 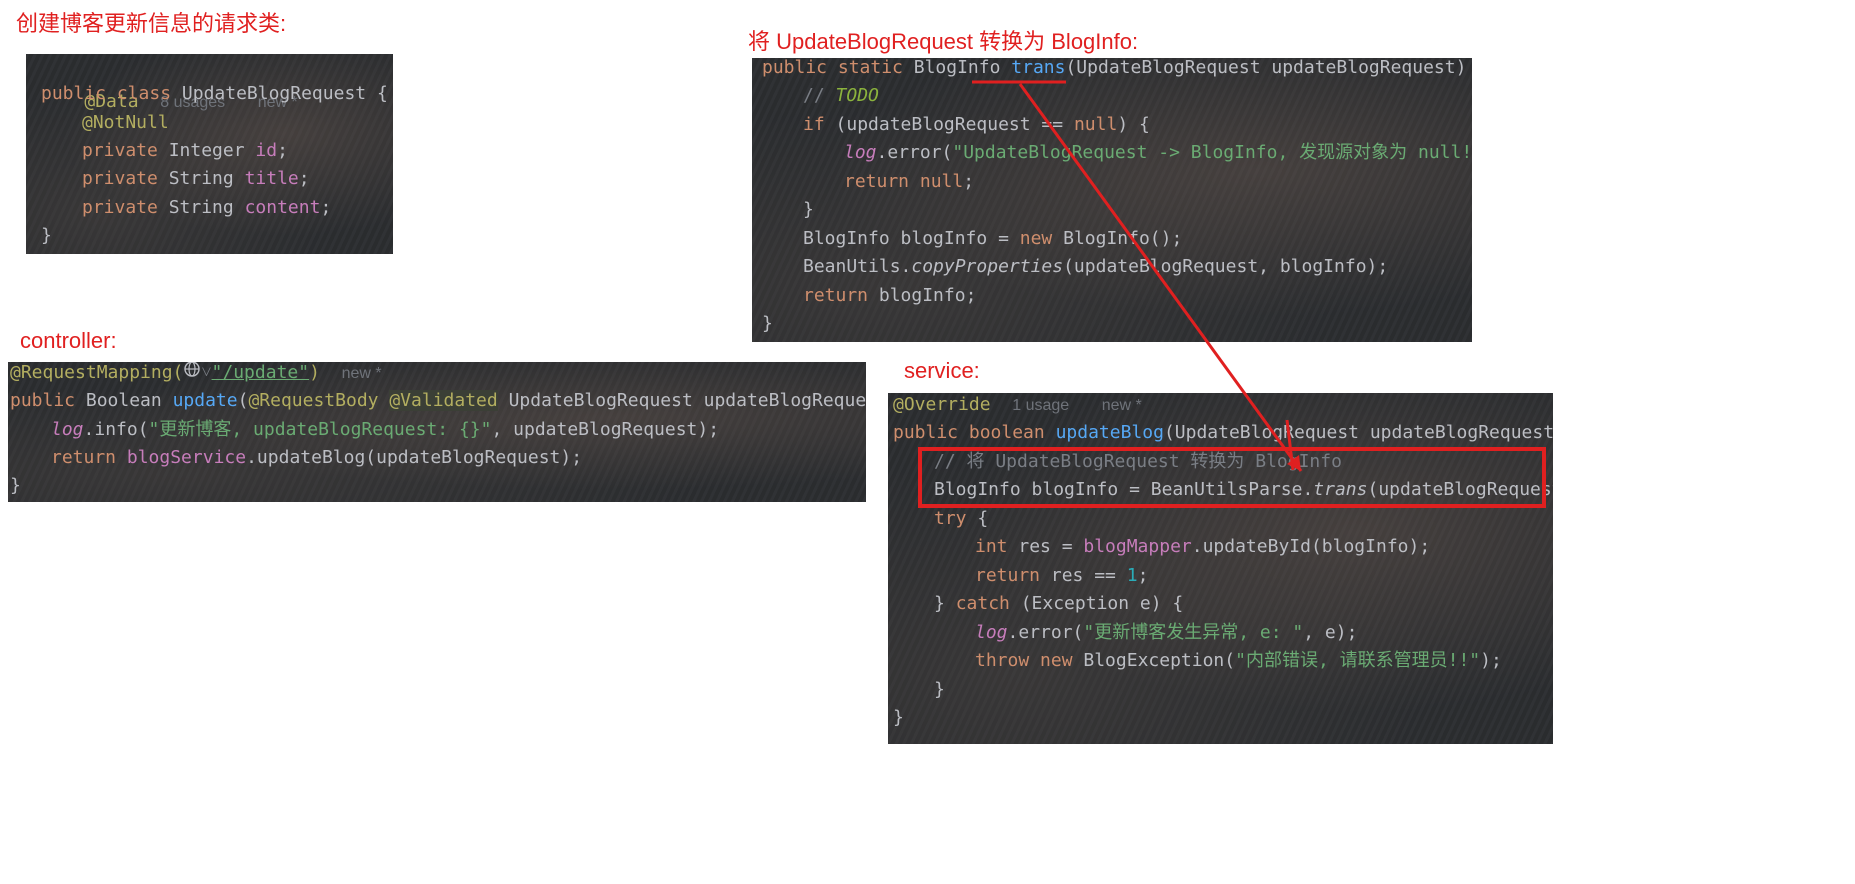 I want to click on annotation-arrows, so click(x=1137, y=276).